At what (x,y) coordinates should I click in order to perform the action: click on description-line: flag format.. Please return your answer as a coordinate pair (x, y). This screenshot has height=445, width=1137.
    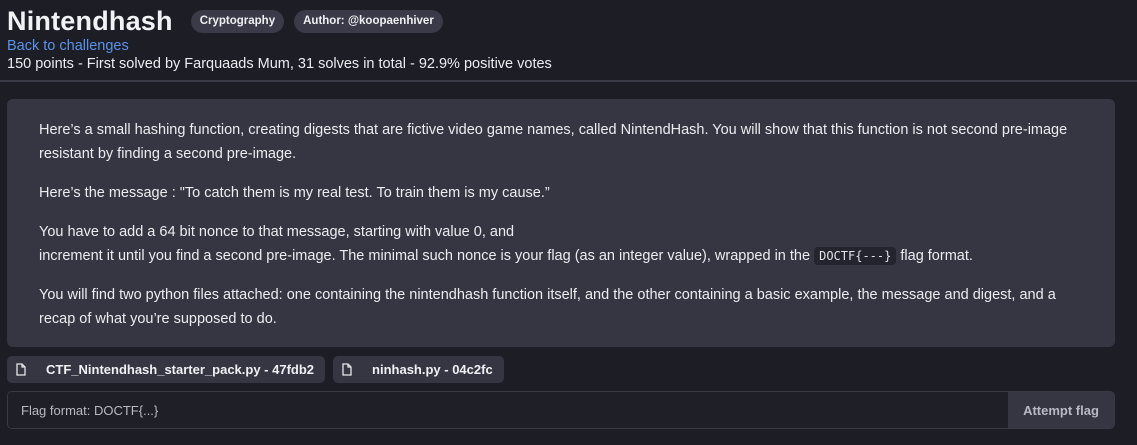
    Looking at the image, I should click on (936, 256).